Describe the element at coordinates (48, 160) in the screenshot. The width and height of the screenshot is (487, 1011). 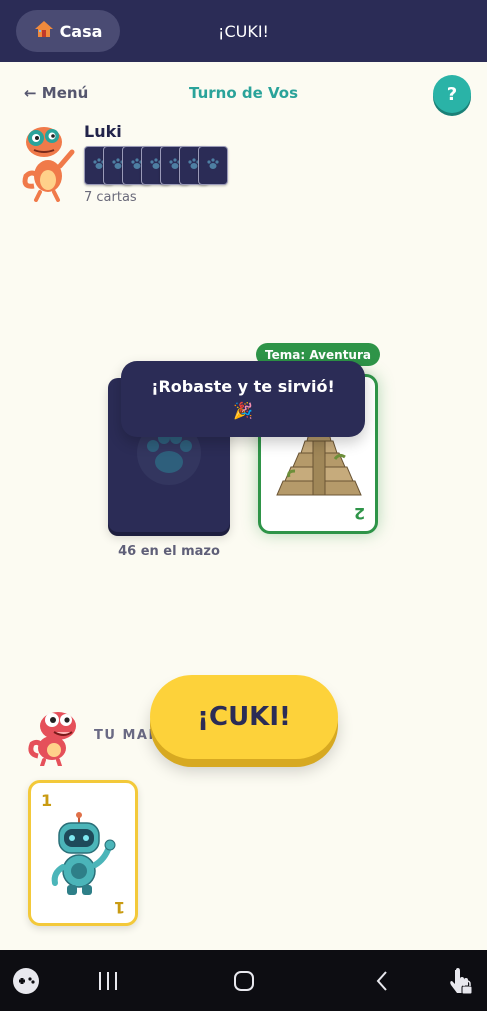
I see `opponent-avatar` at that location.